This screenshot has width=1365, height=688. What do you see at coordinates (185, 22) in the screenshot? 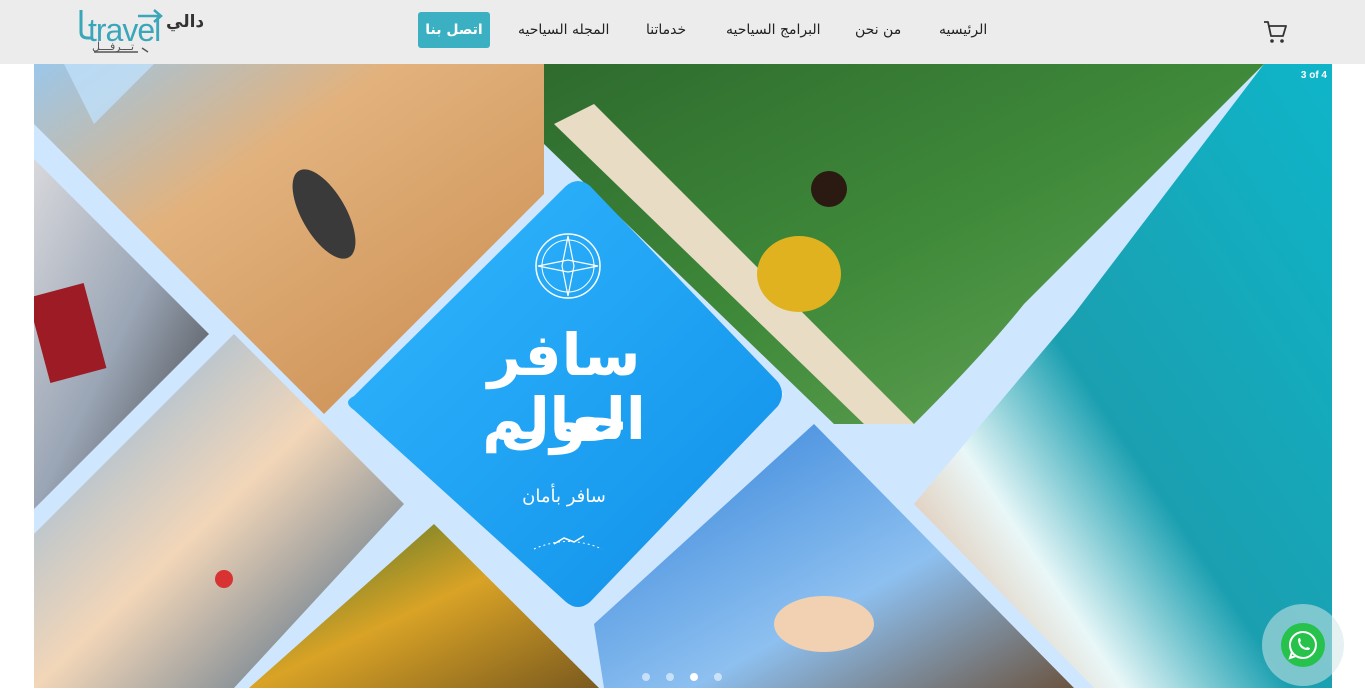
I see `logo-arabic-text: دالي` at bounding box center [185, 22].